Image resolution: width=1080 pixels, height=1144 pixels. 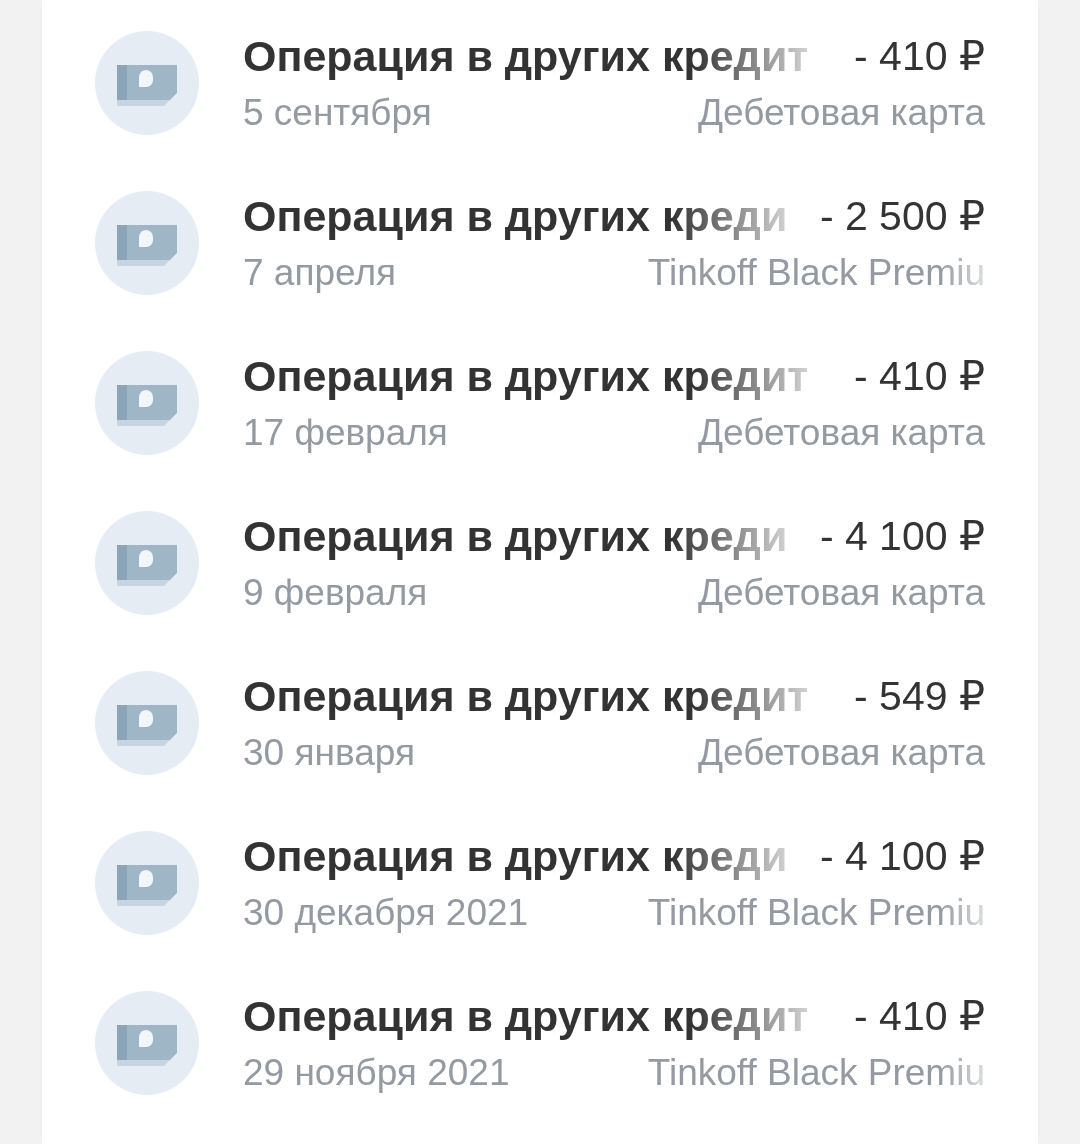 I want to click on transaction-date: 7 апреля, so click(x=320, y=273).